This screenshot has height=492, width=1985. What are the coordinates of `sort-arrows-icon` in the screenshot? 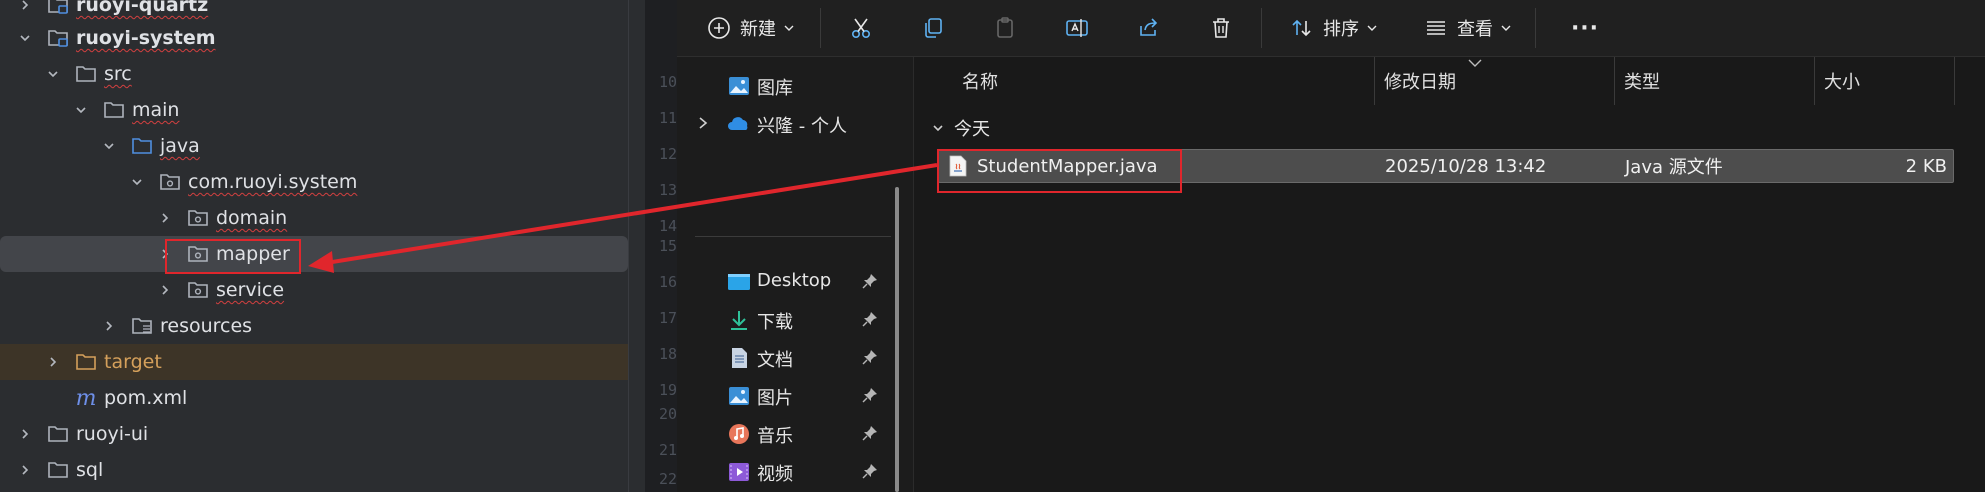 It's located at (1301, 28).